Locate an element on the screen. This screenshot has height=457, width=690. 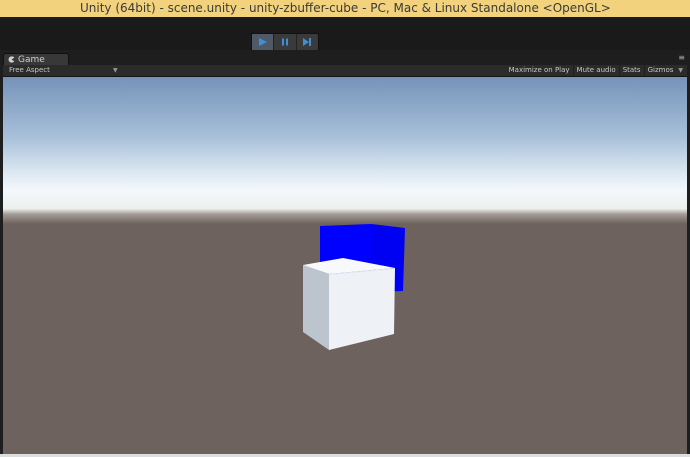
gizmos-dropdown-arrow-icon: ▼ is located at coordinates (679, 70).